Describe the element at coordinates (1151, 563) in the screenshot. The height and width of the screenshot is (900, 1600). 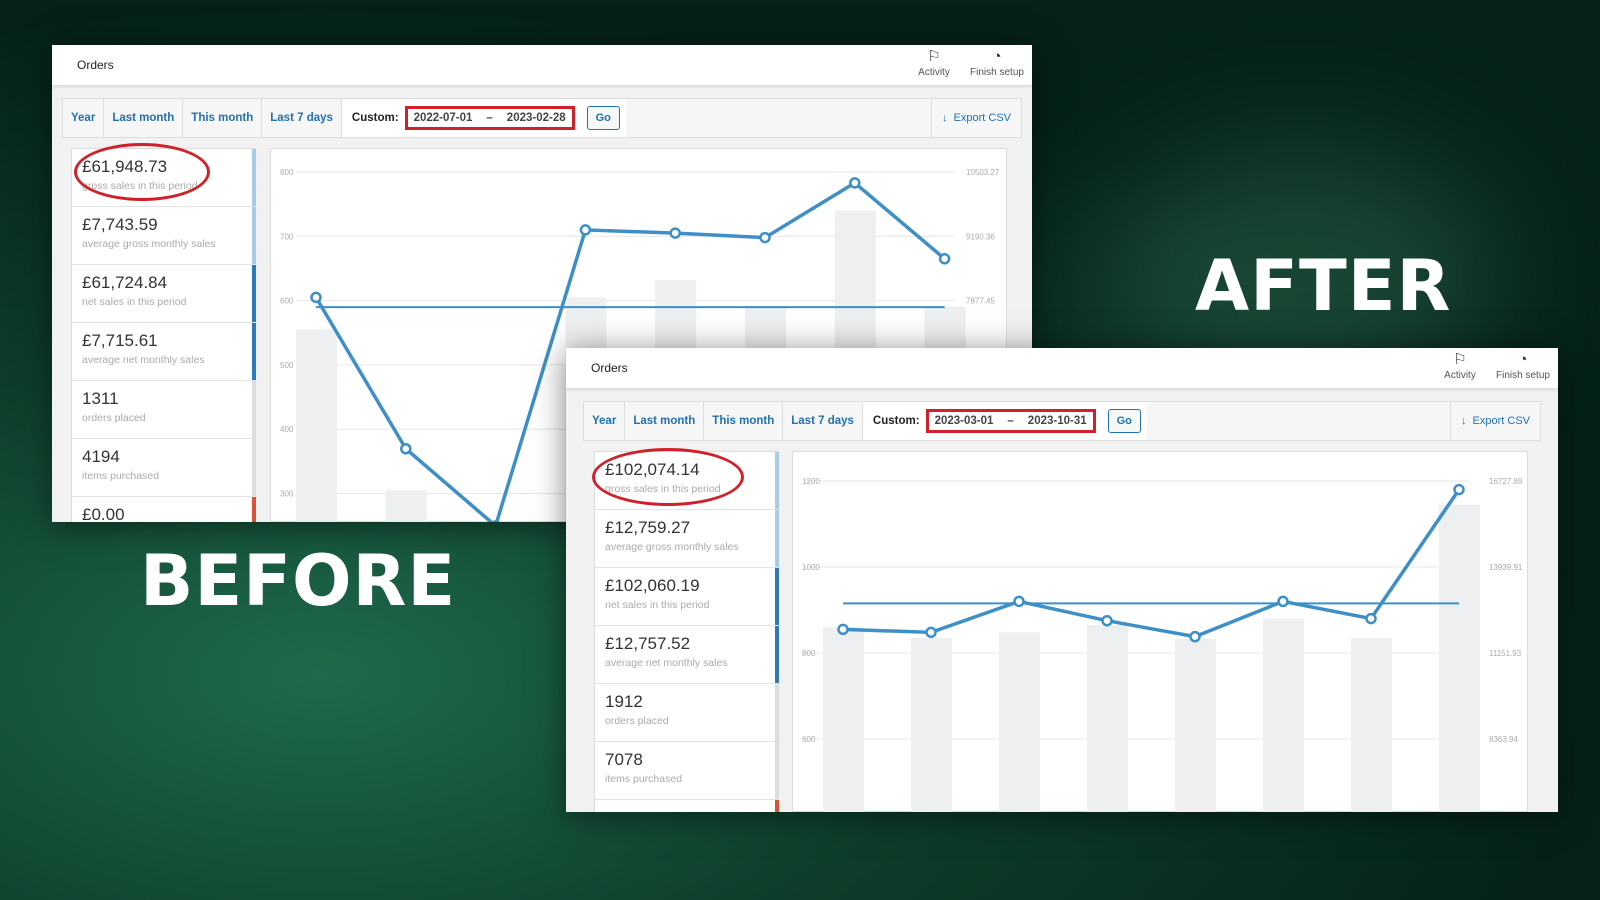
I see `sales-line` at that location.